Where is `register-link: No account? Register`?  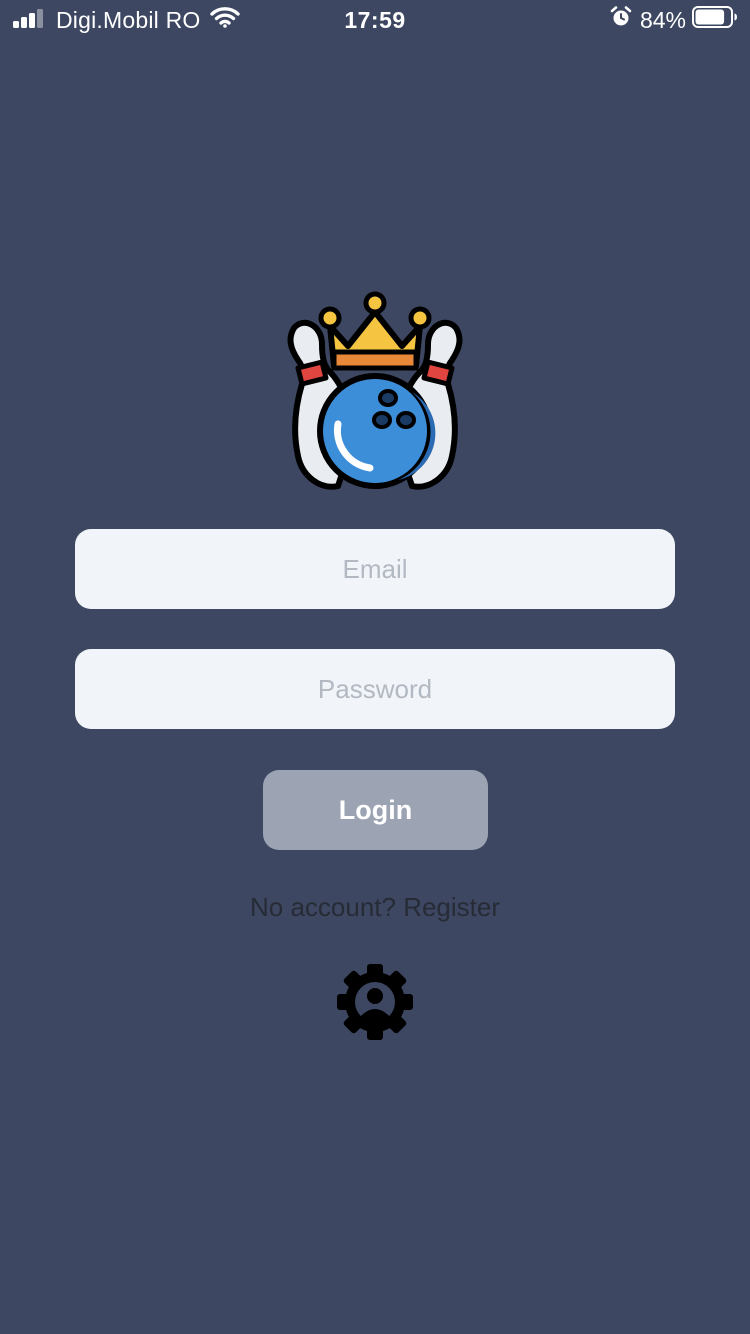
register-link: No account? Register is located at coordinates (375, 907).